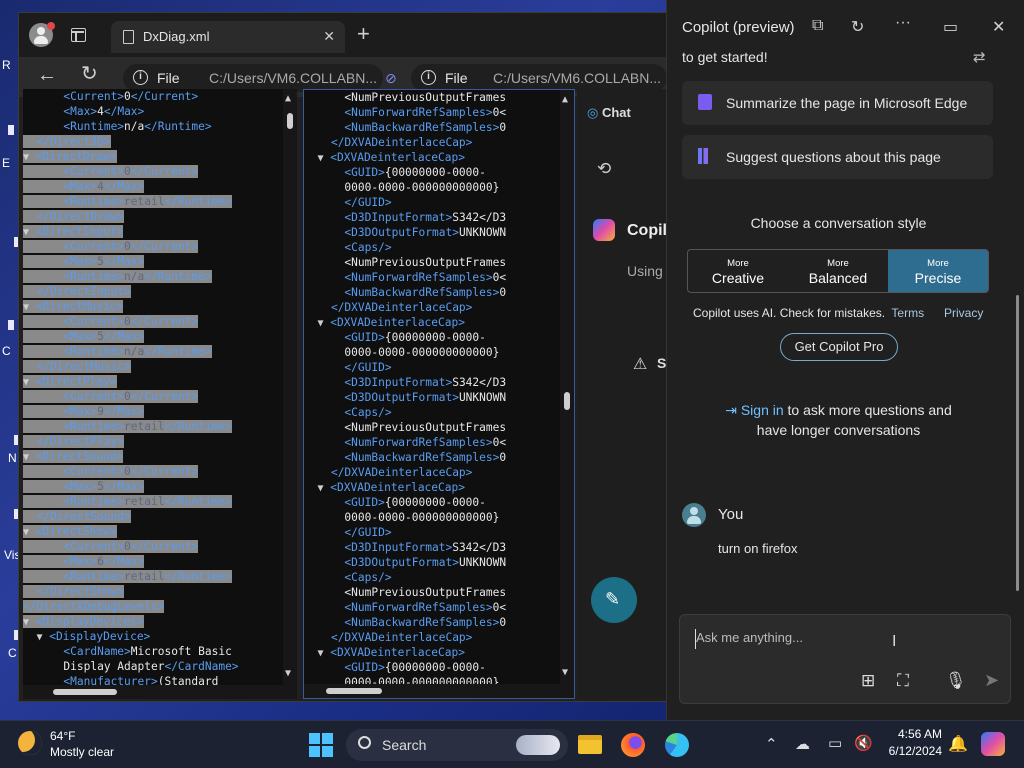 The image size is (1024, 768). Describe the element at coordinates (42, 34) in the screenshot. I see `profile-avatar` at that location.